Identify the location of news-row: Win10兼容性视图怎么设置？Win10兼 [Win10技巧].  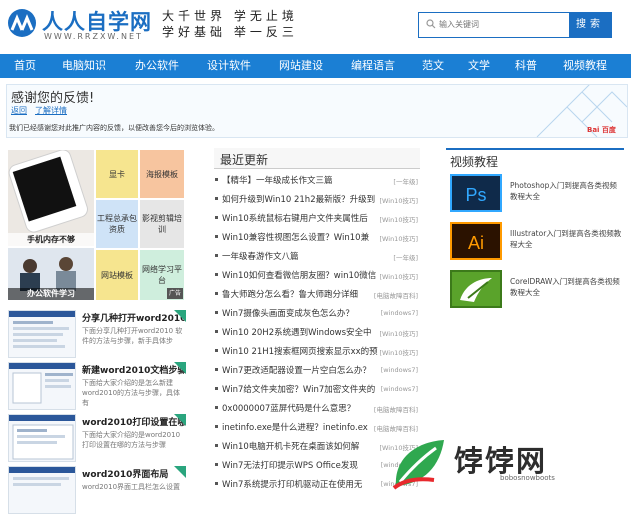
(317, 237).